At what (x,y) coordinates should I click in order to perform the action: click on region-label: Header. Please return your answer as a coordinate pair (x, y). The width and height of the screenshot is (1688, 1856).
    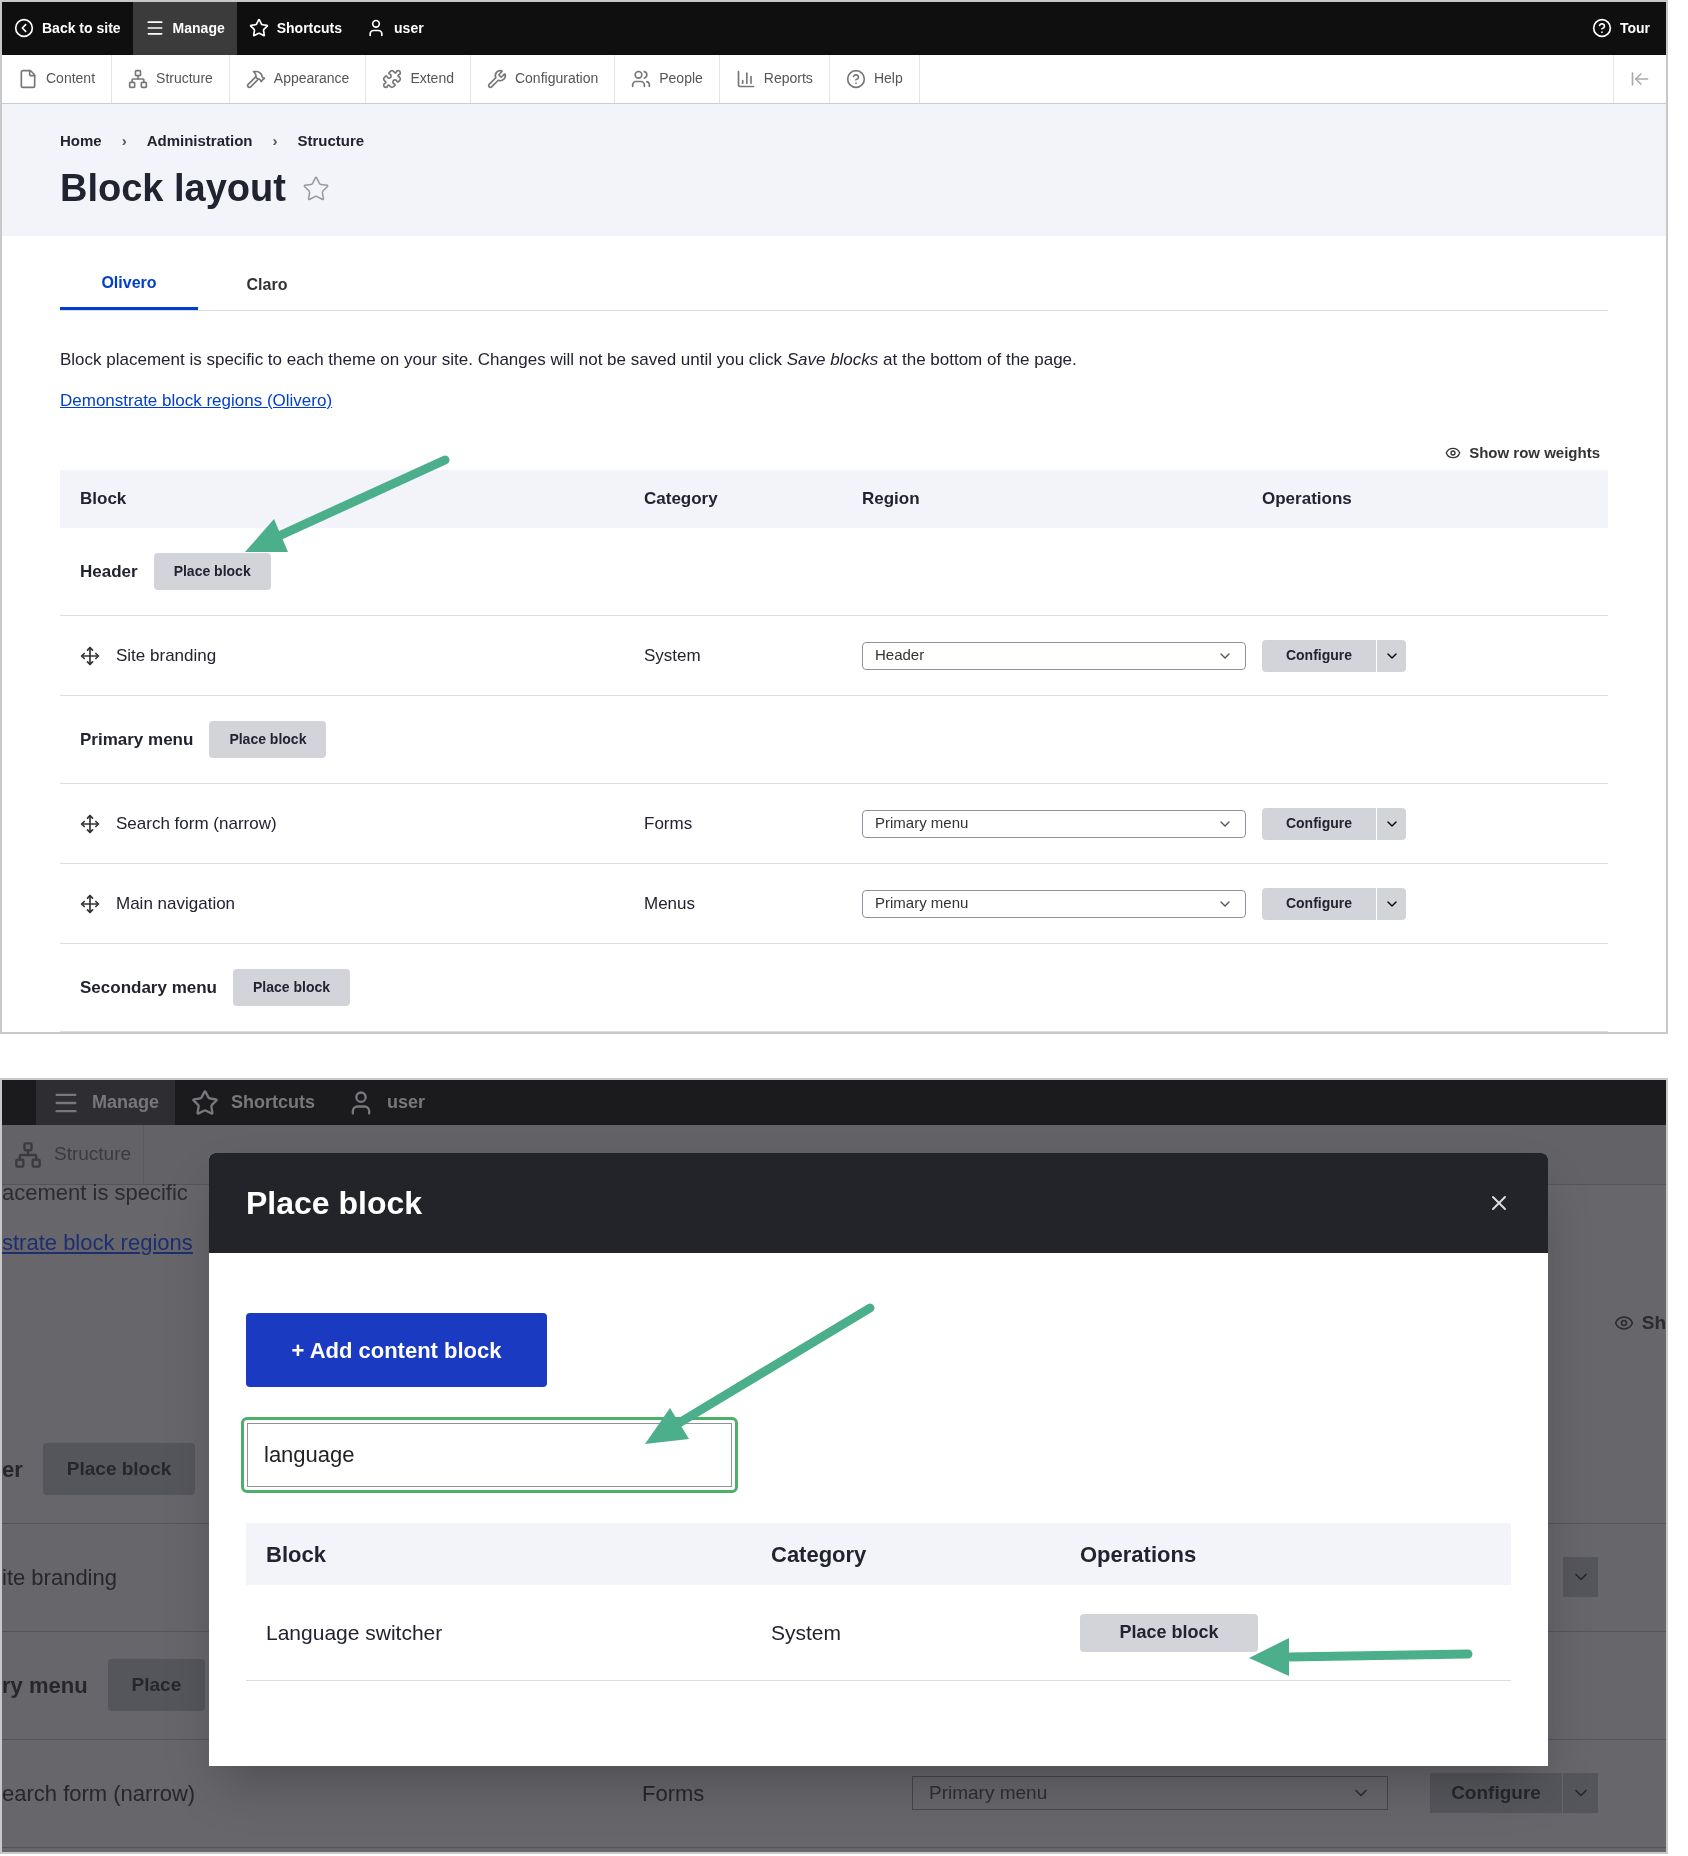
    Looking at the image, I should click on (109, 571).